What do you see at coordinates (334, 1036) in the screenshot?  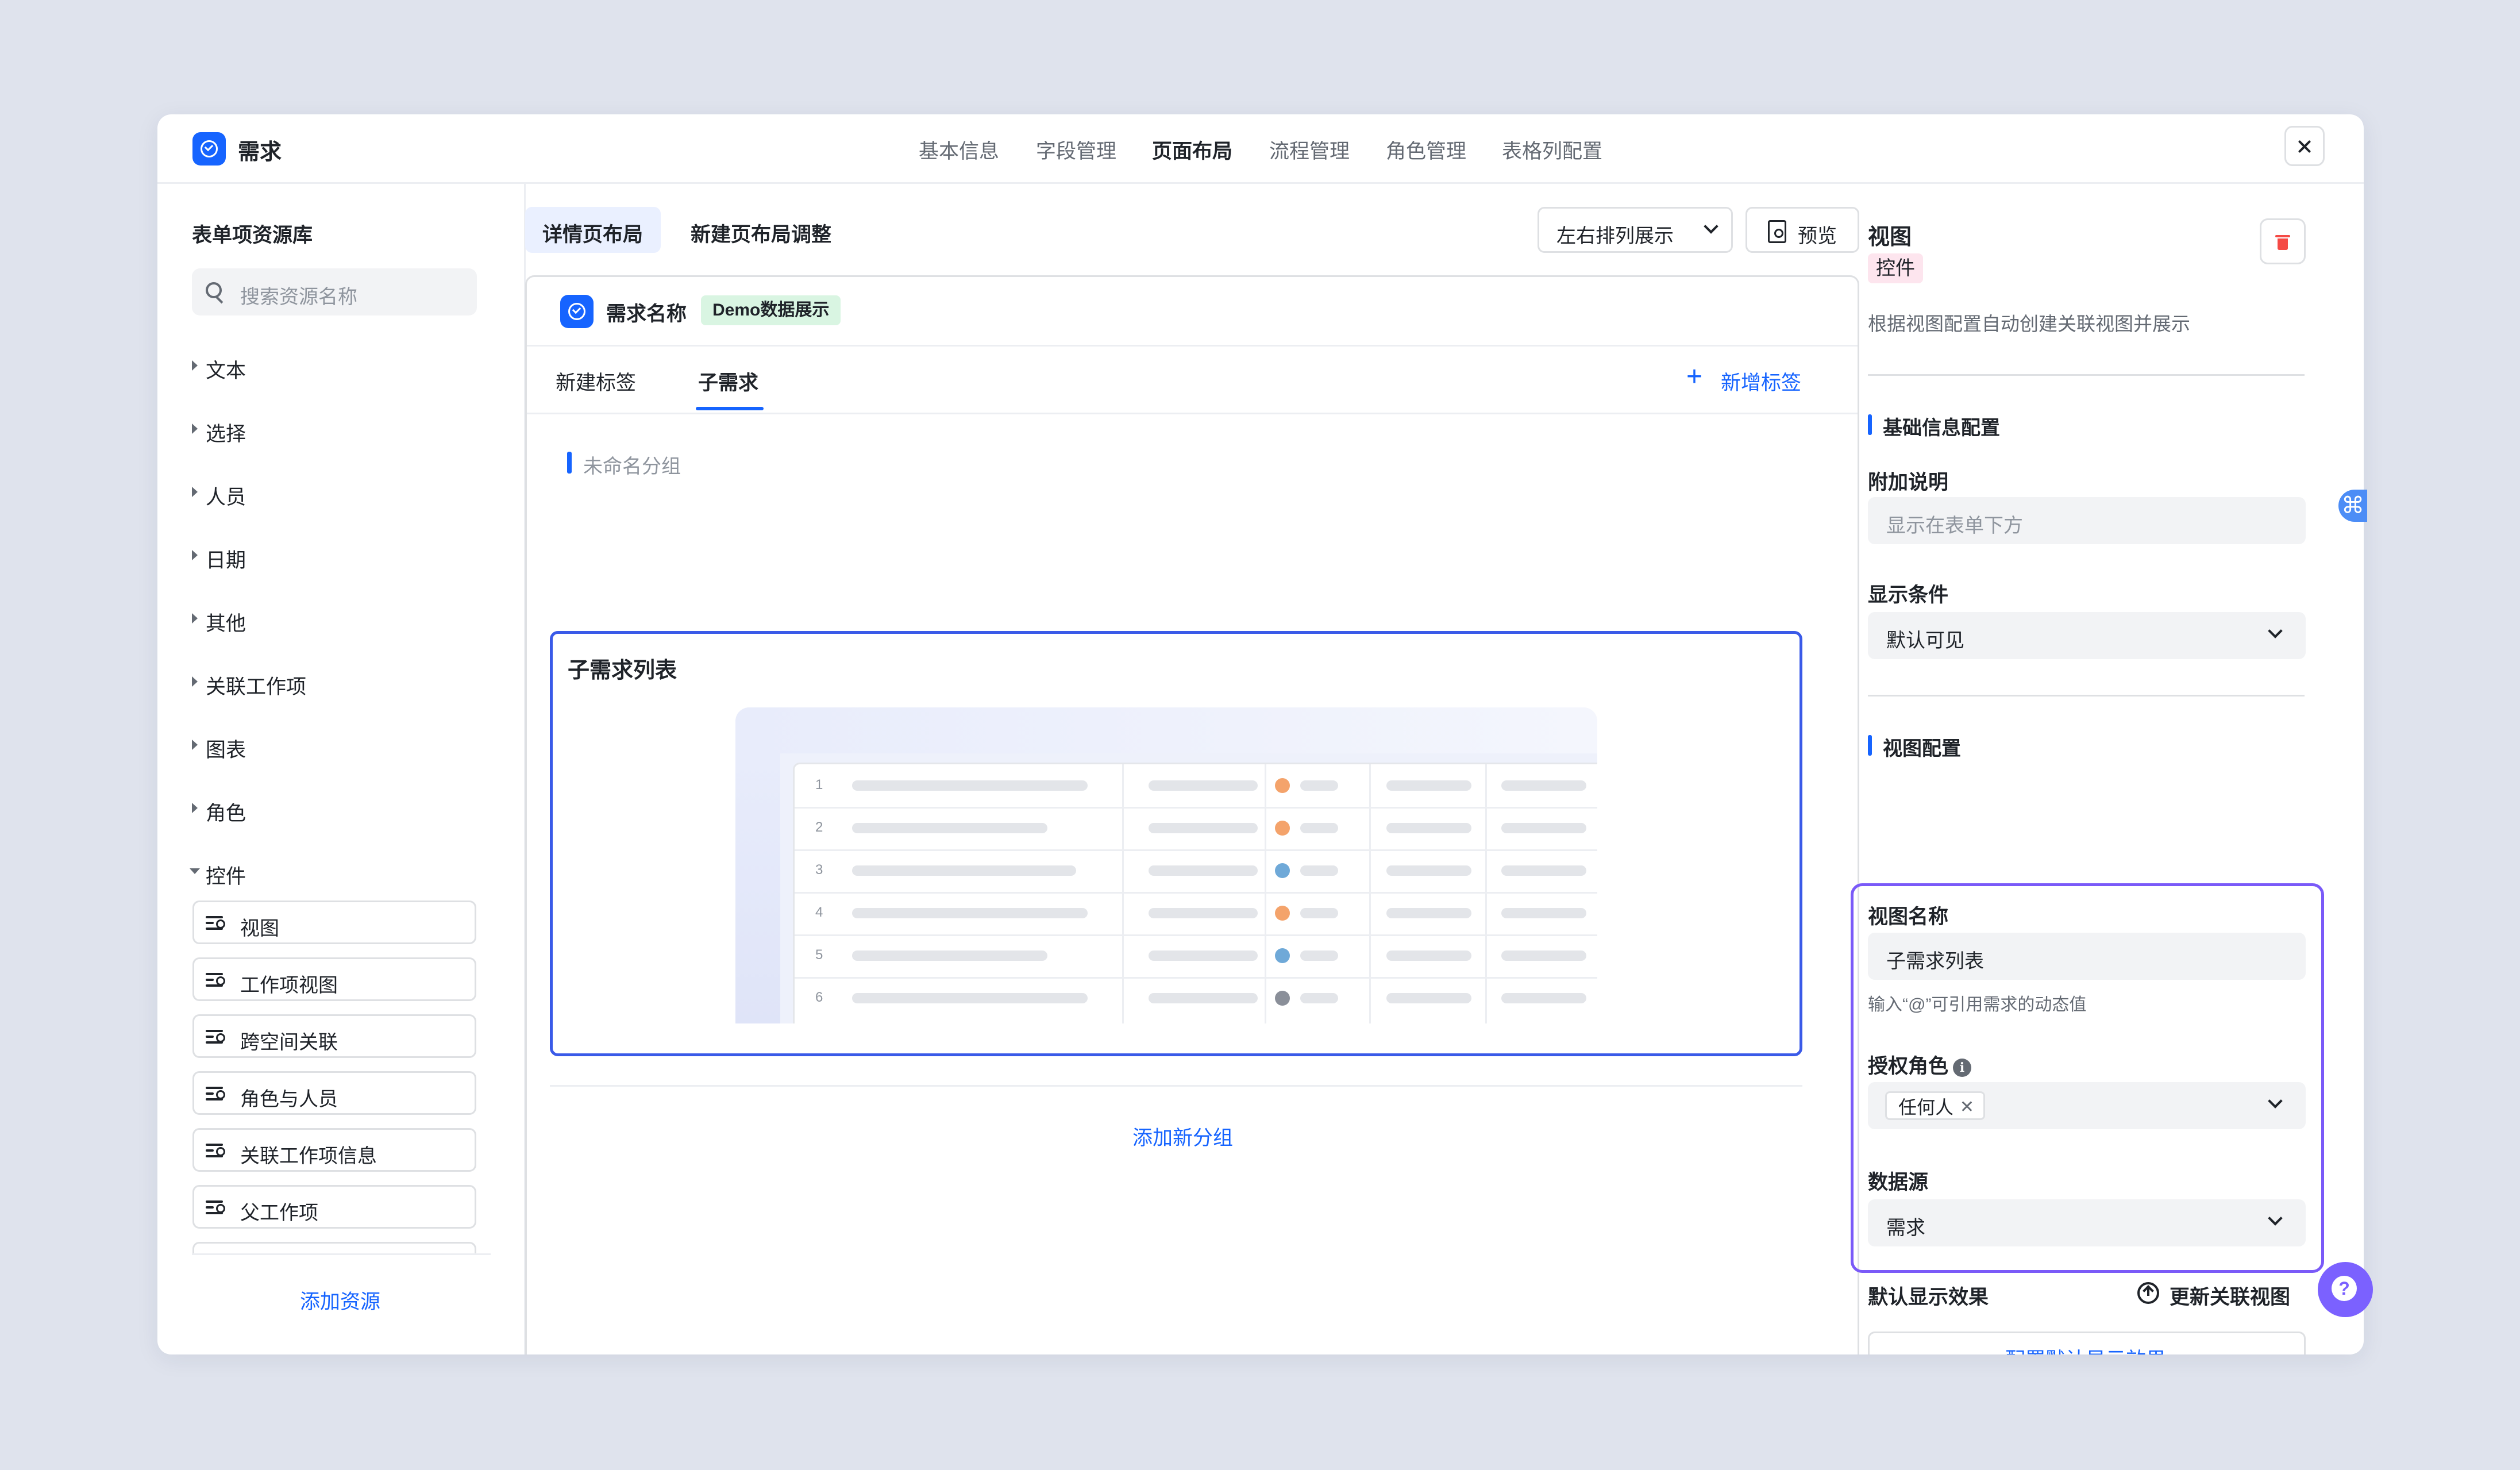 I see `resource-item-cross-space: 跨空间关联` at bounding box center [334, 1036].